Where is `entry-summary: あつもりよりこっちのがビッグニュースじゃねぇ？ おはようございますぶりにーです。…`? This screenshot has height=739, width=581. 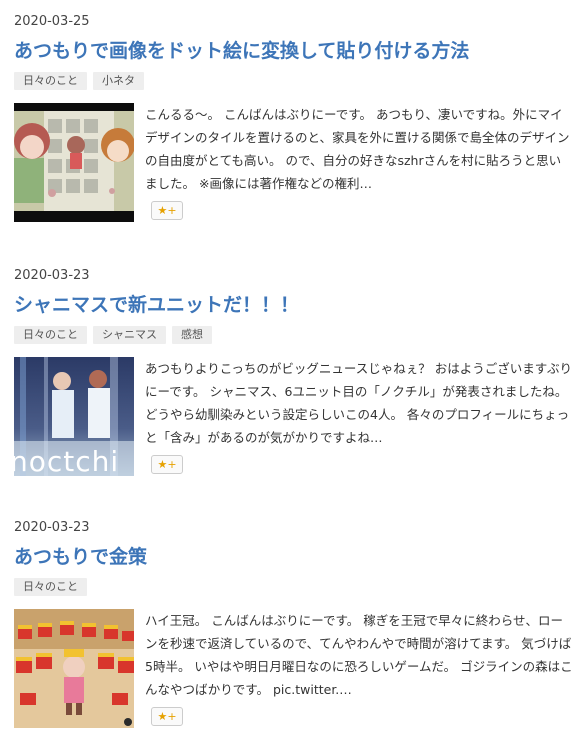
entry-summary: あつもりよりこっちのがビッグニュースじゃねぇ？ おはようございますぶりにーです。… is located at coordinates (358, 403).